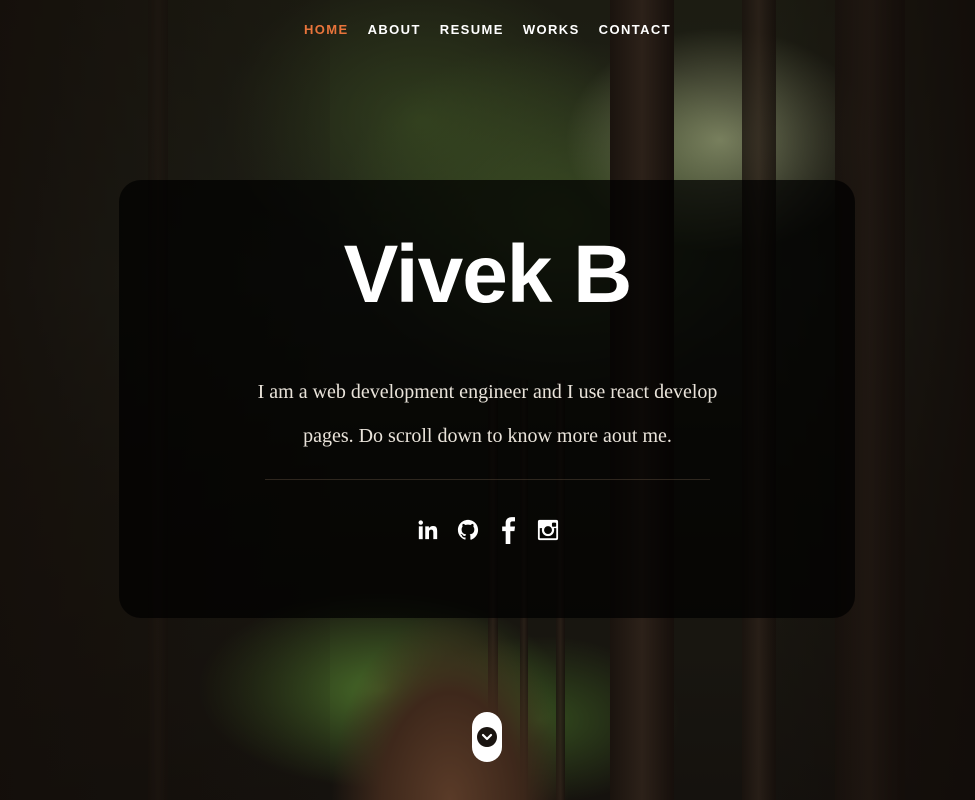  What do you see at coordinates (487, 530) in the screenshot?
I see `social-links` at bounding box center [487, 530].